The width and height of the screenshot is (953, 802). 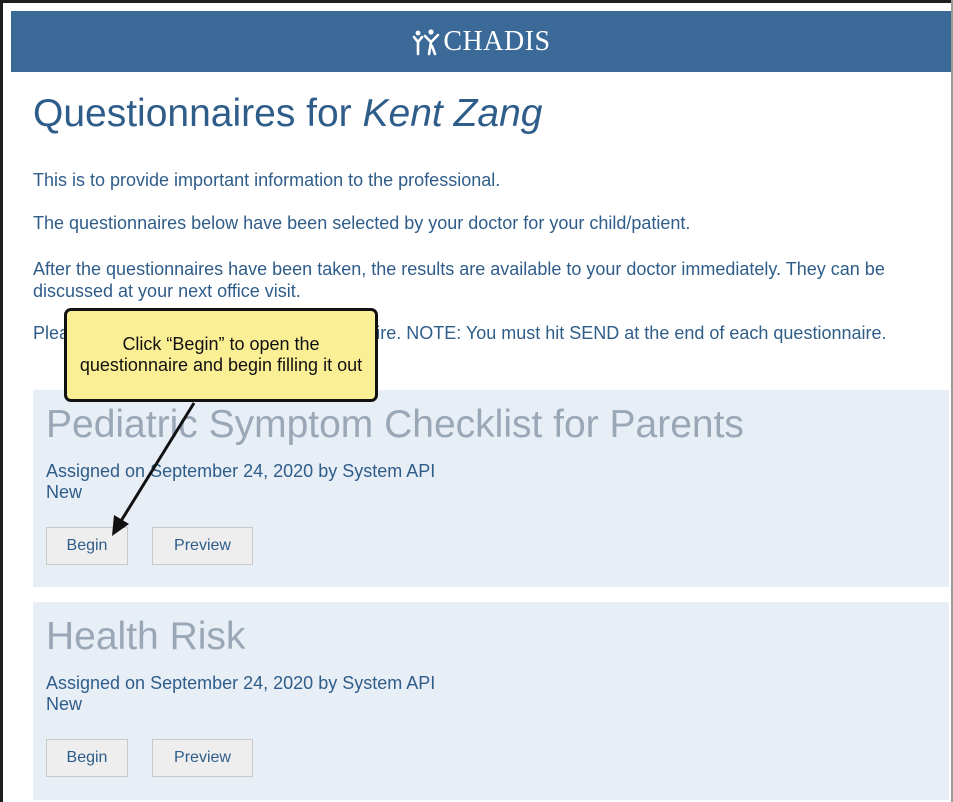 I want to click on questionnaire-title: Health Risk, so click(x=146, y=636).